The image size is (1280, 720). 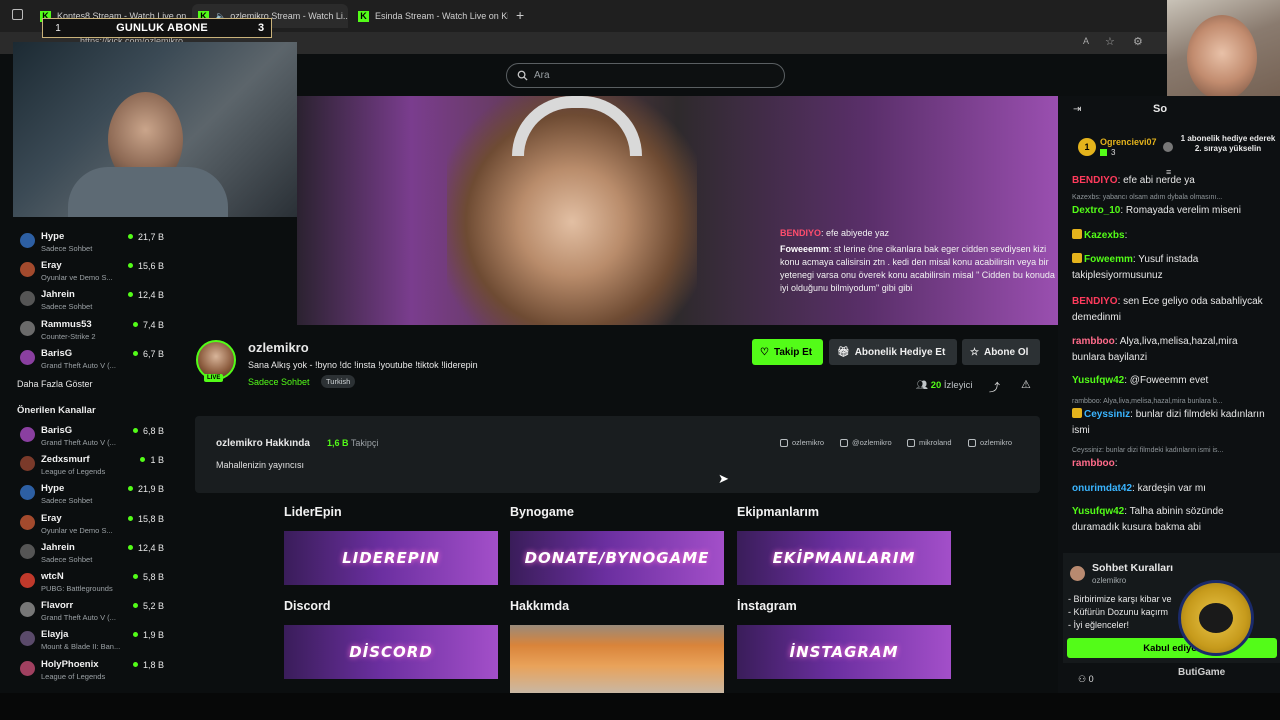 What do you see at coordinates (313, 512) in the screenshot?
I see `panel-title: LiderEpin` at bounding box center [313, 512].